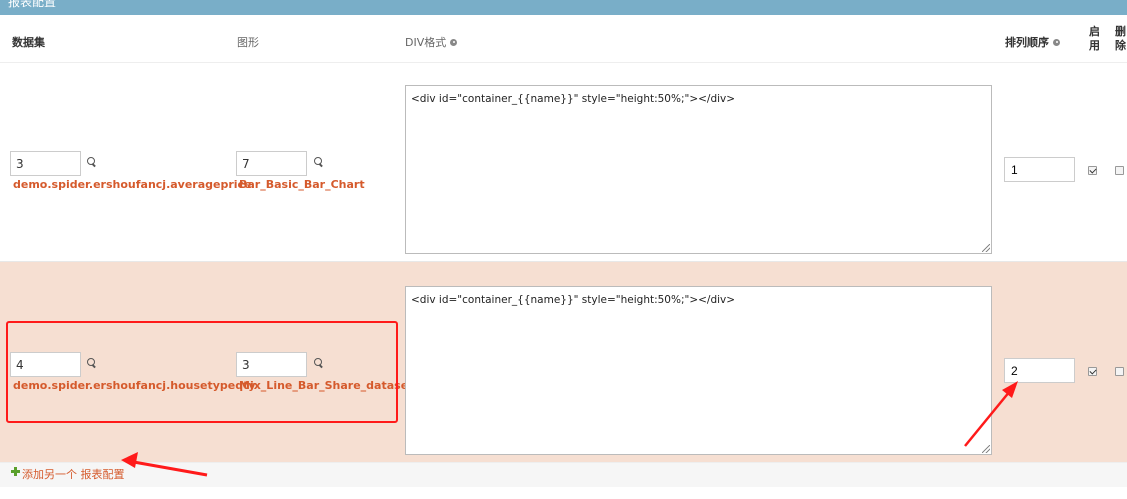  Describe the element at coordinates (28, 42) in the screenshot. I see `col-dataset: 数据集` at that location.